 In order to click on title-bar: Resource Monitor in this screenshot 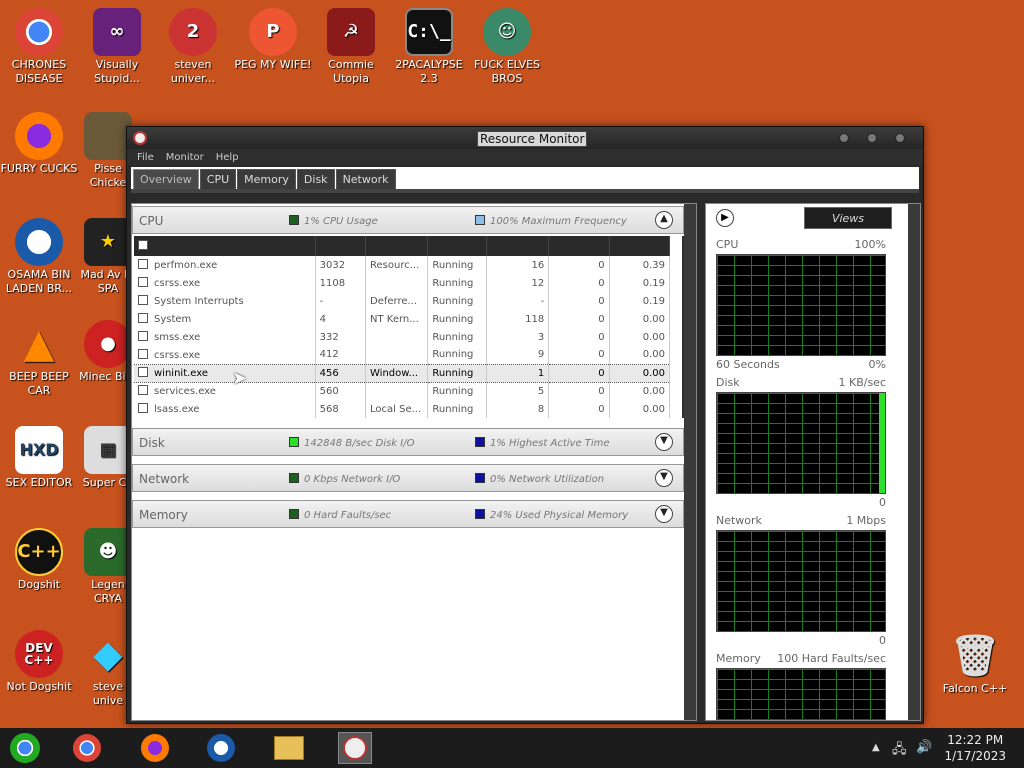, I will do `click(525, 138)`.